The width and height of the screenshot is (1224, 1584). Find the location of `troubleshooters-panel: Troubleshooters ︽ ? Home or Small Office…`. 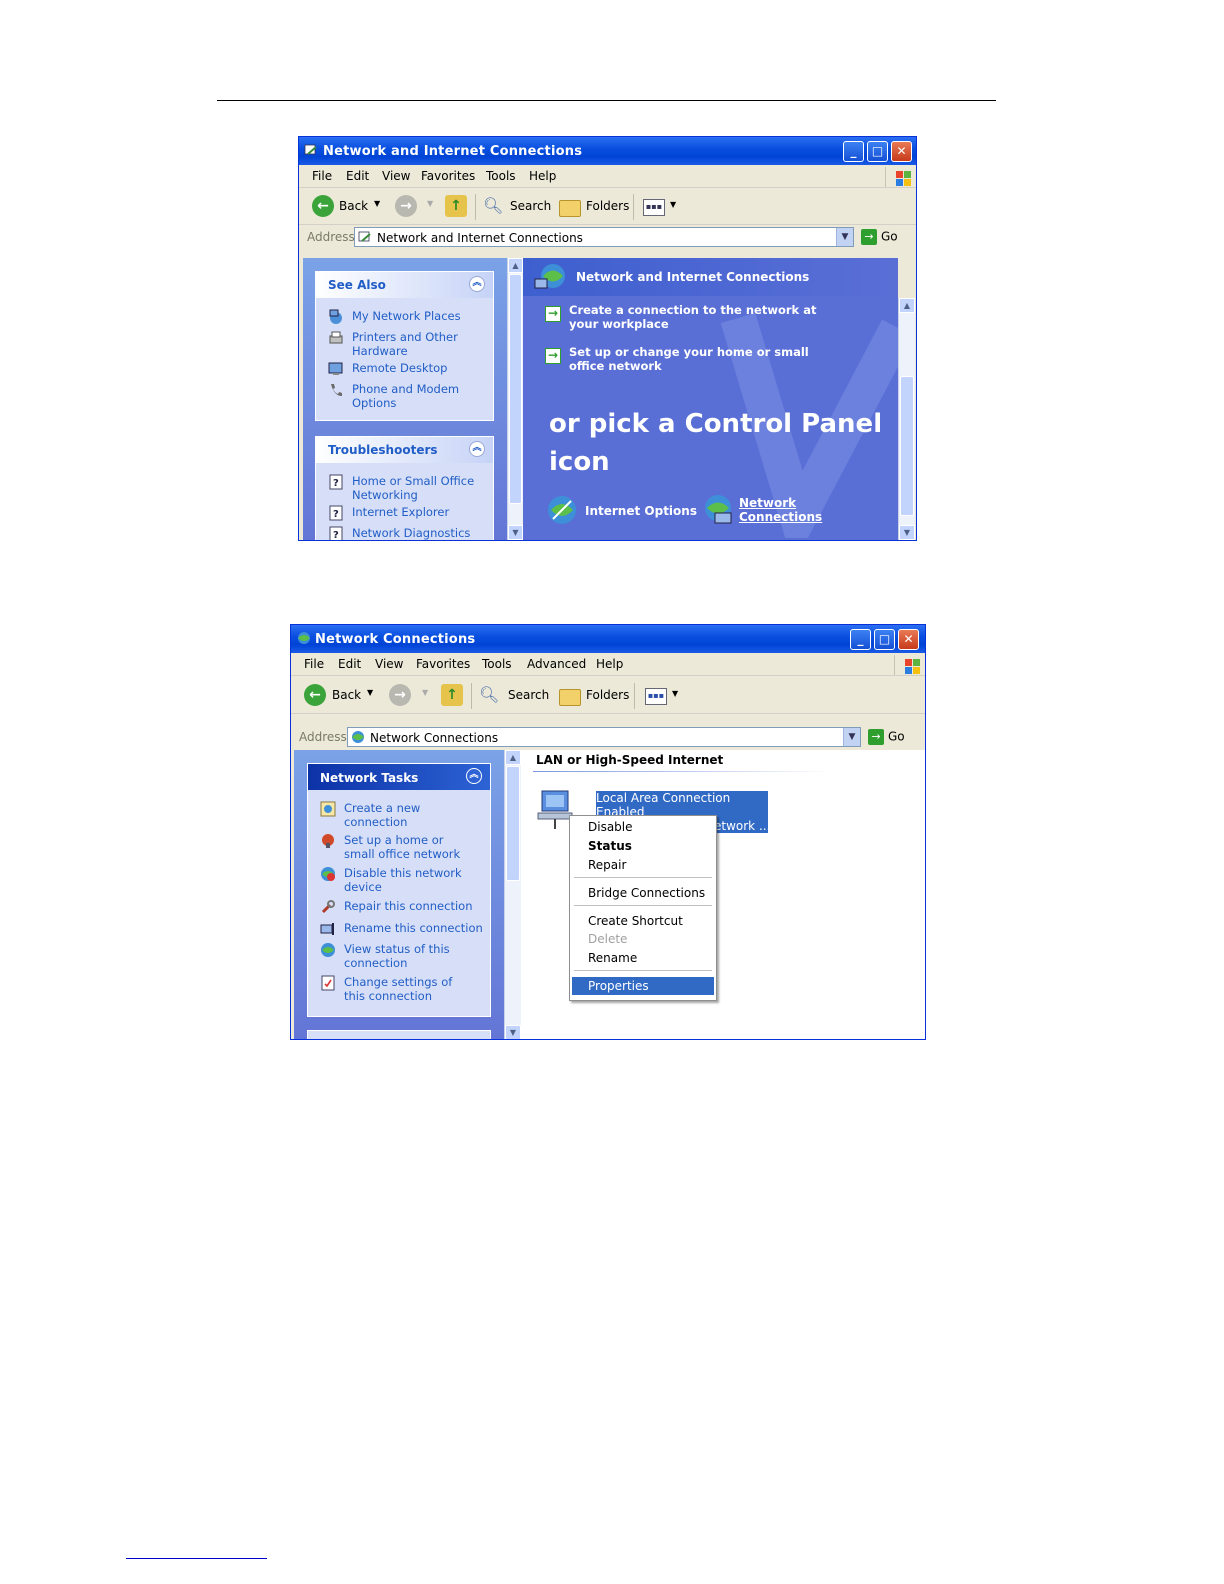

troubleshooters-panel: Troubleshooters ︽ ? Home or Small Office… is located at coordinates (404, 488).